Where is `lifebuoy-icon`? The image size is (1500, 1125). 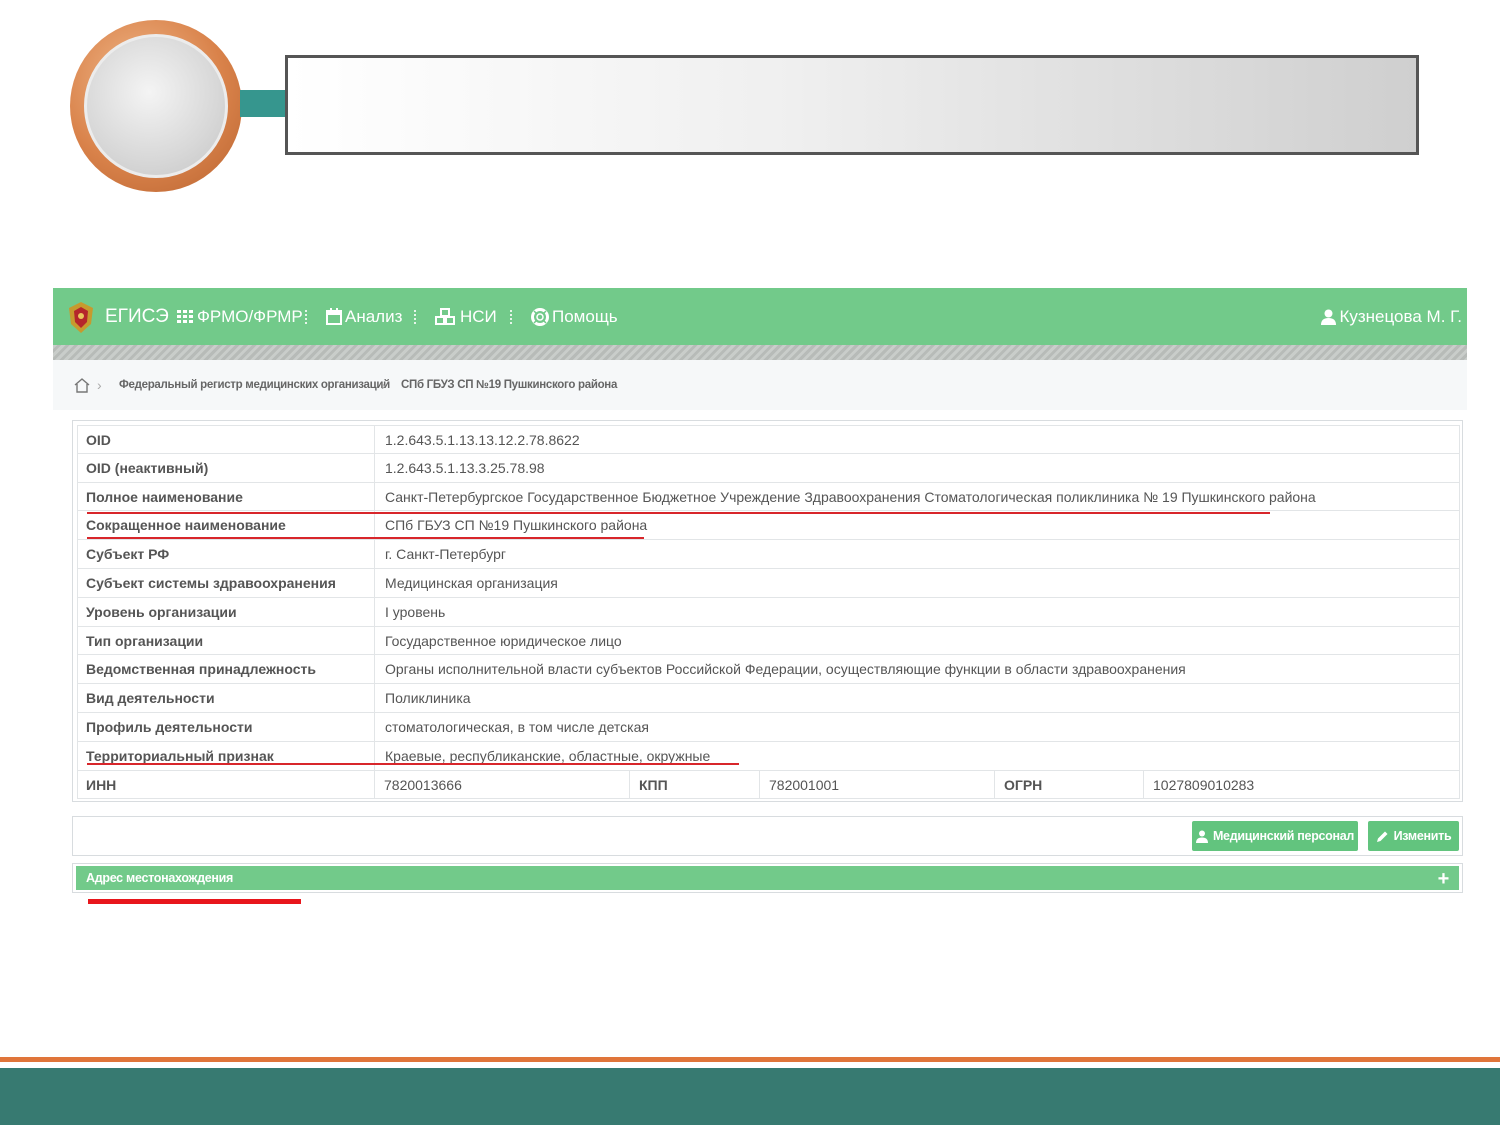 lifebuoy-icon is located at coordinates (540, 316).